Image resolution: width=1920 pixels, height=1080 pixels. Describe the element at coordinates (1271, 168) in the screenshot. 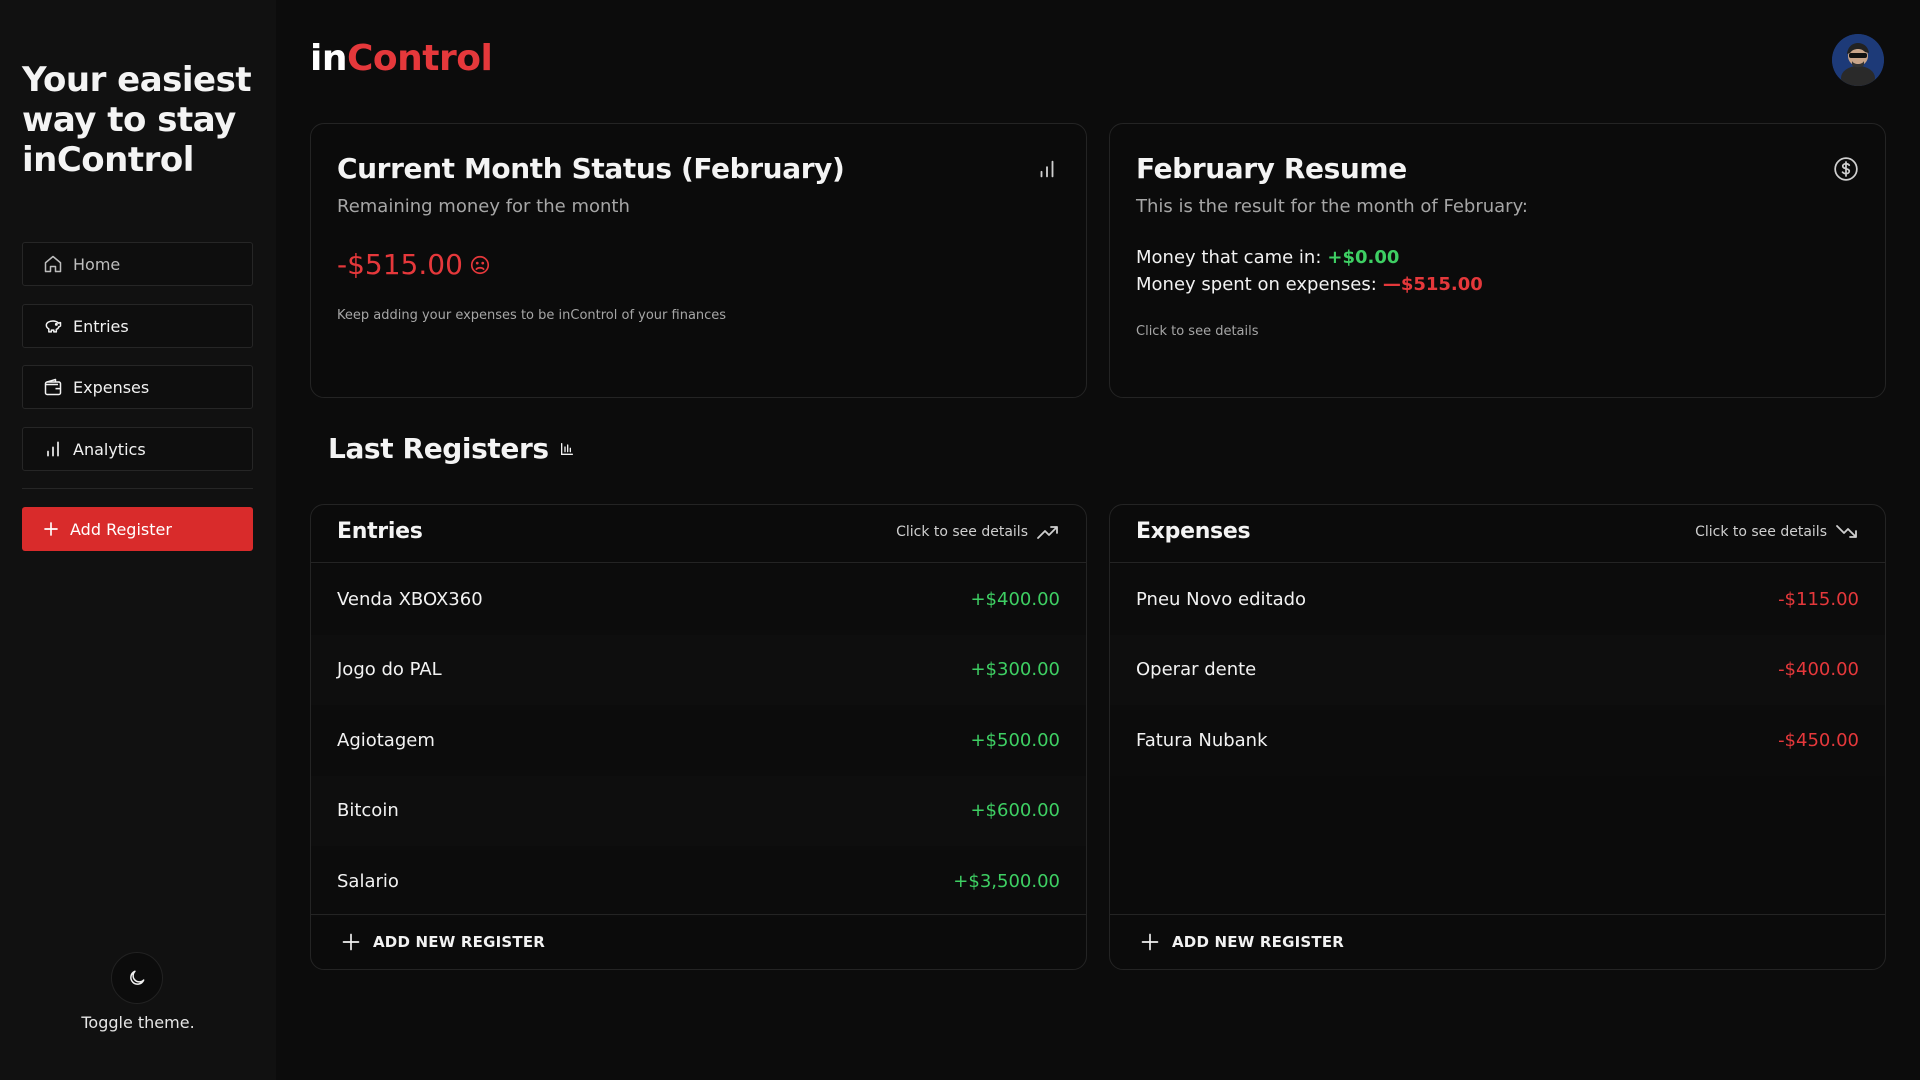

I see `card-title: February Resume` at that location.